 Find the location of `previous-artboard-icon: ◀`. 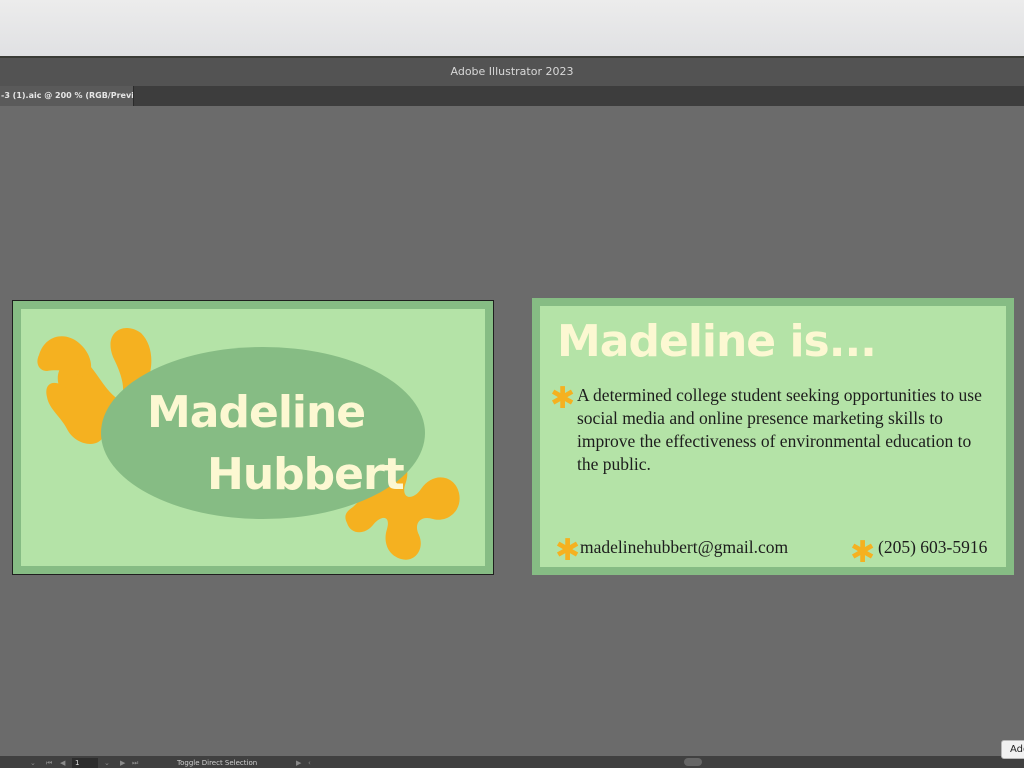

previous-artboard-icon: ◀ is located at coordinates (62, 763).